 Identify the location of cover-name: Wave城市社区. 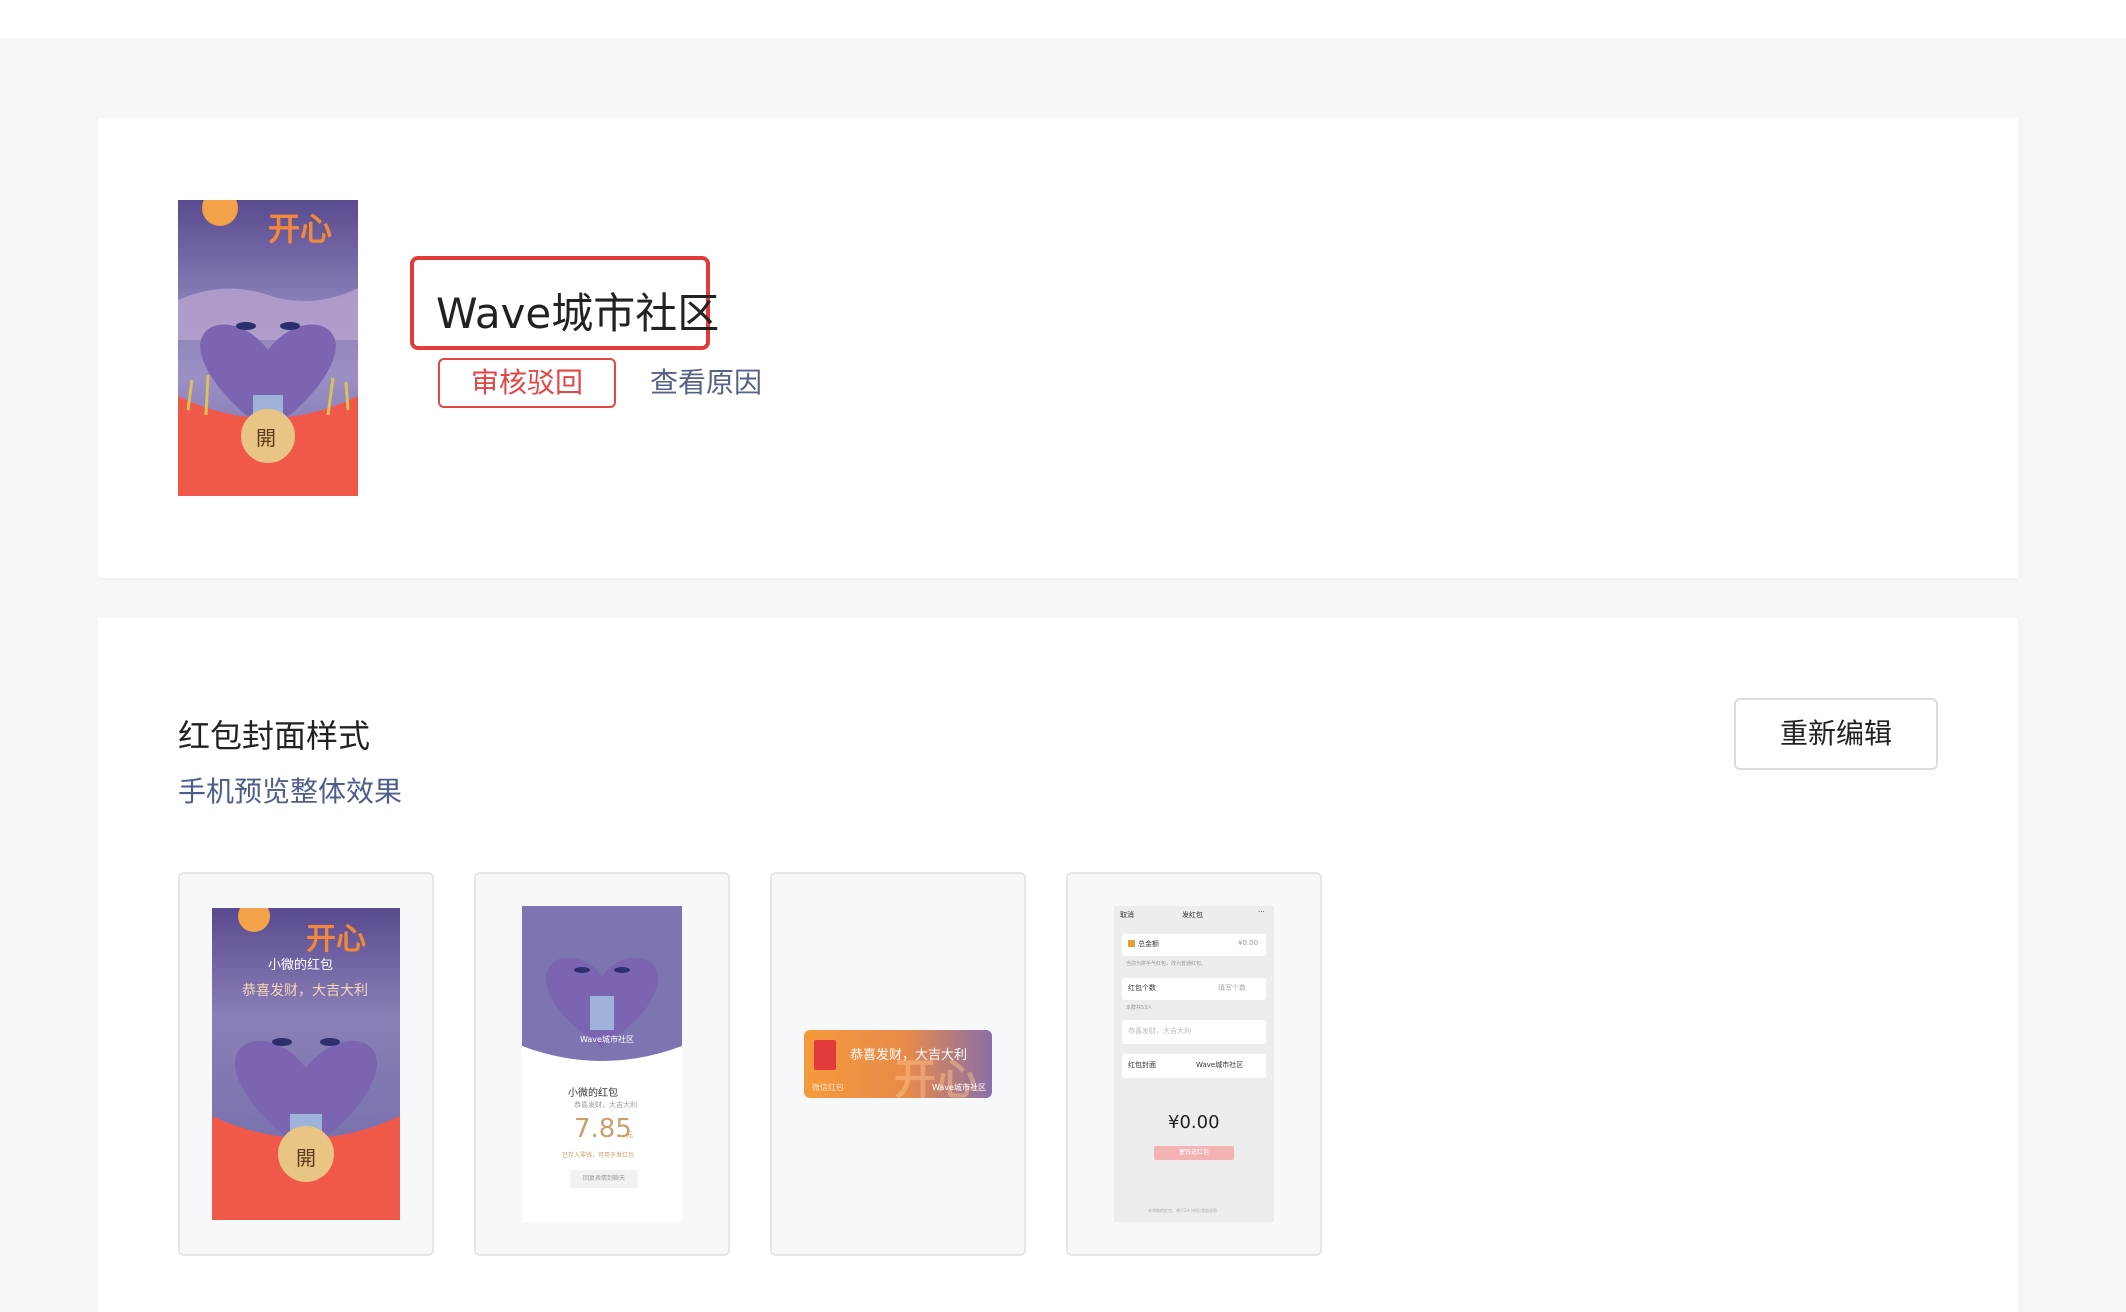
(578, 313).